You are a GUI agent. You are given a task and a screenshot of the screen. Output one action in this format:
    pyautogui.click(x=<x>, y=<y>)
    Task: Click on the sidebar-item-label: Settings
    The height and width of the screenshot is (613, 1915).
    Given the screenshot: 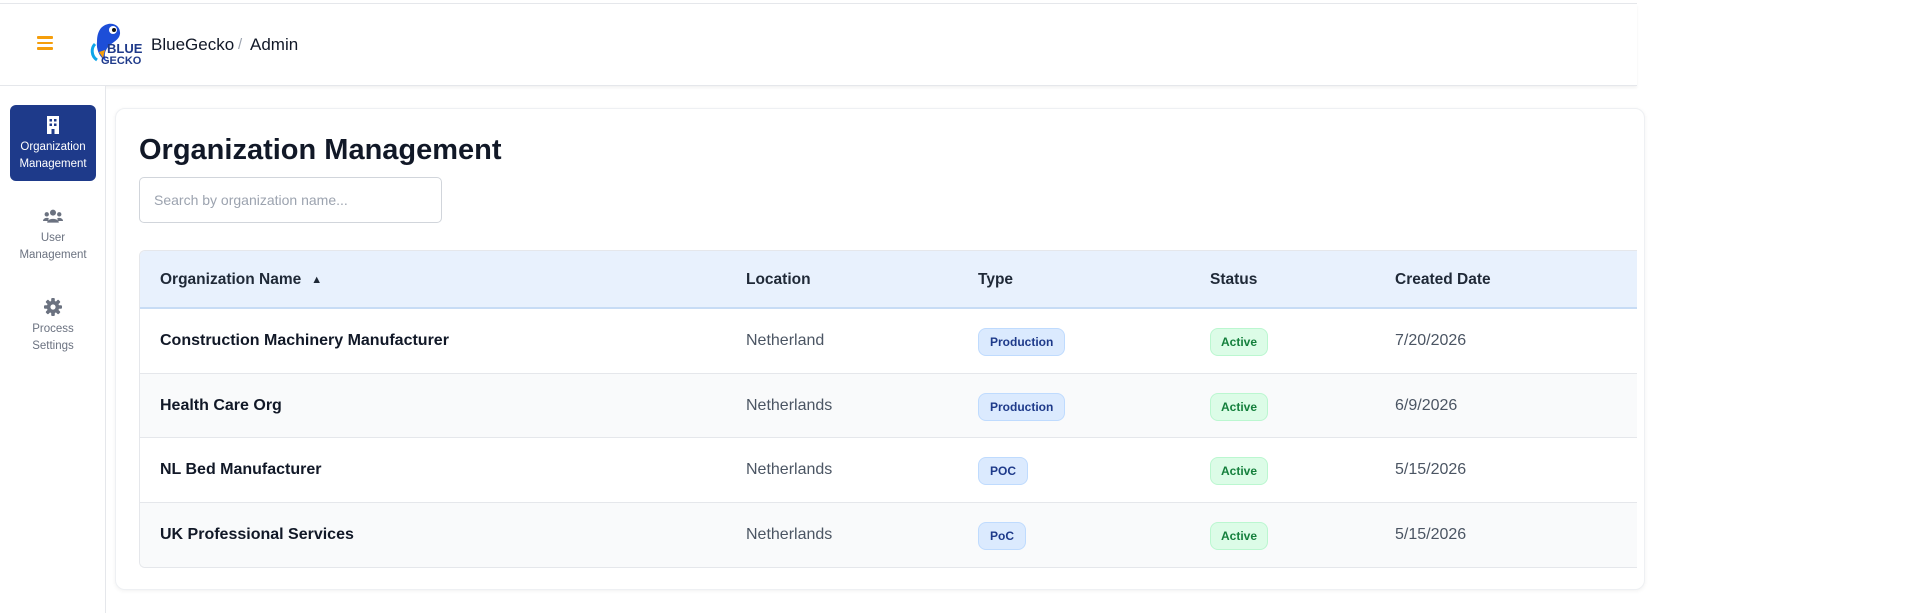 What is the action you would take?
    pyautogui.click(x=53, y=346)
    